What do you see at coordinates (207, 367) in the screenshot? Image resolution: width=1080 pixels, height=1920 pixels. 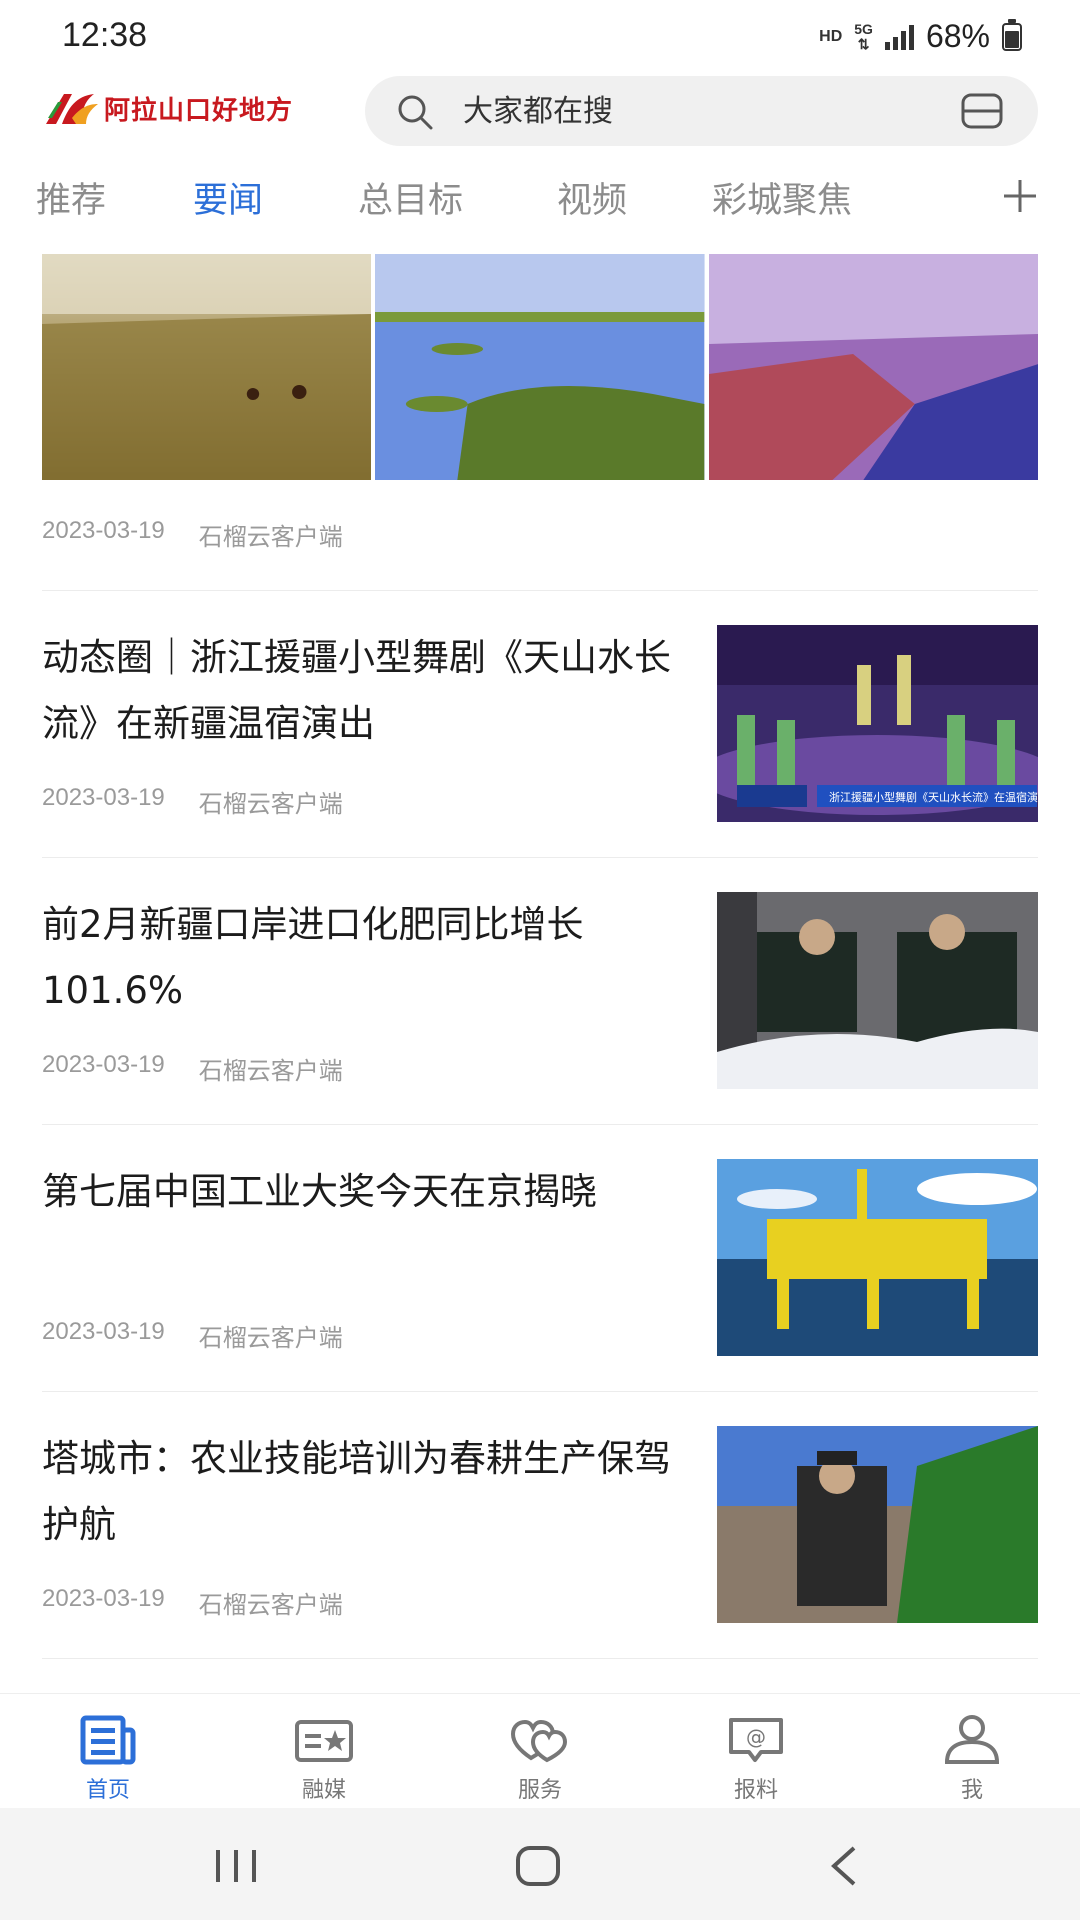 I see `gallery-image-grassland` at bounding box center [207, 367].